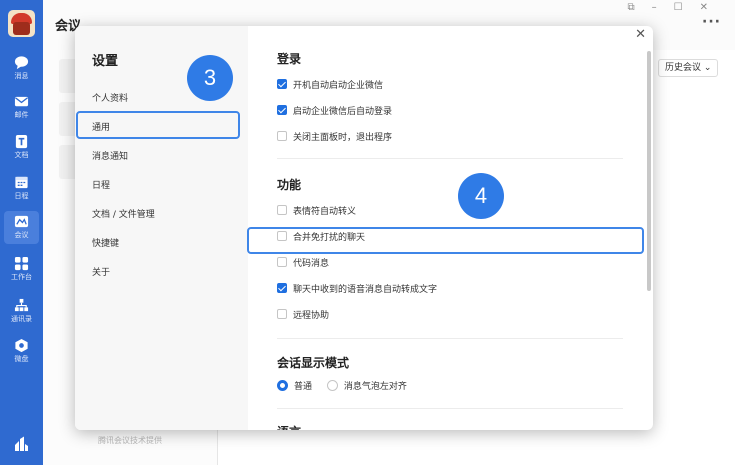  What do you see at coordinates (445, 240) in the screenshot?
I see `highlight-merge-muted-option` at bounding box center [445, 240].